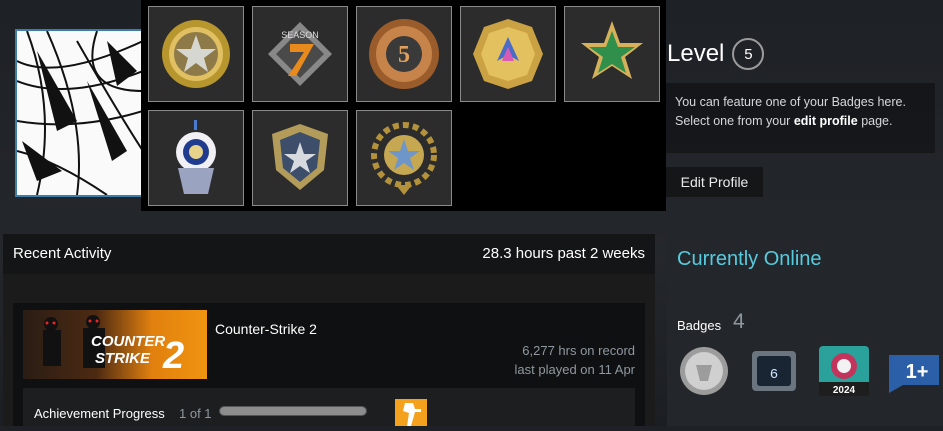 The height and width of the screenshot is (431, 943). I want to click on svg-text: SEASON, so click(300, 35).